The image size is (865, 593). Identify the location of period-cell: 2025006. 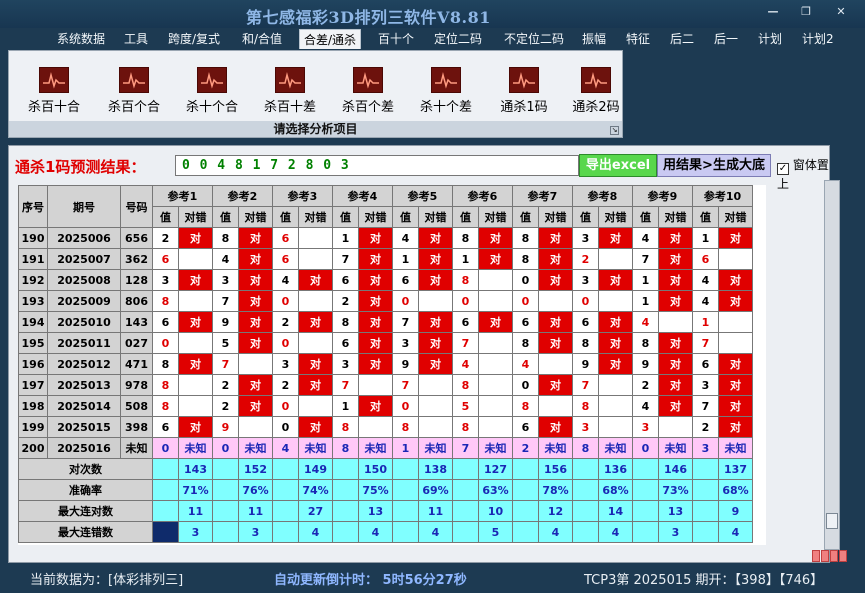
(84, 238).